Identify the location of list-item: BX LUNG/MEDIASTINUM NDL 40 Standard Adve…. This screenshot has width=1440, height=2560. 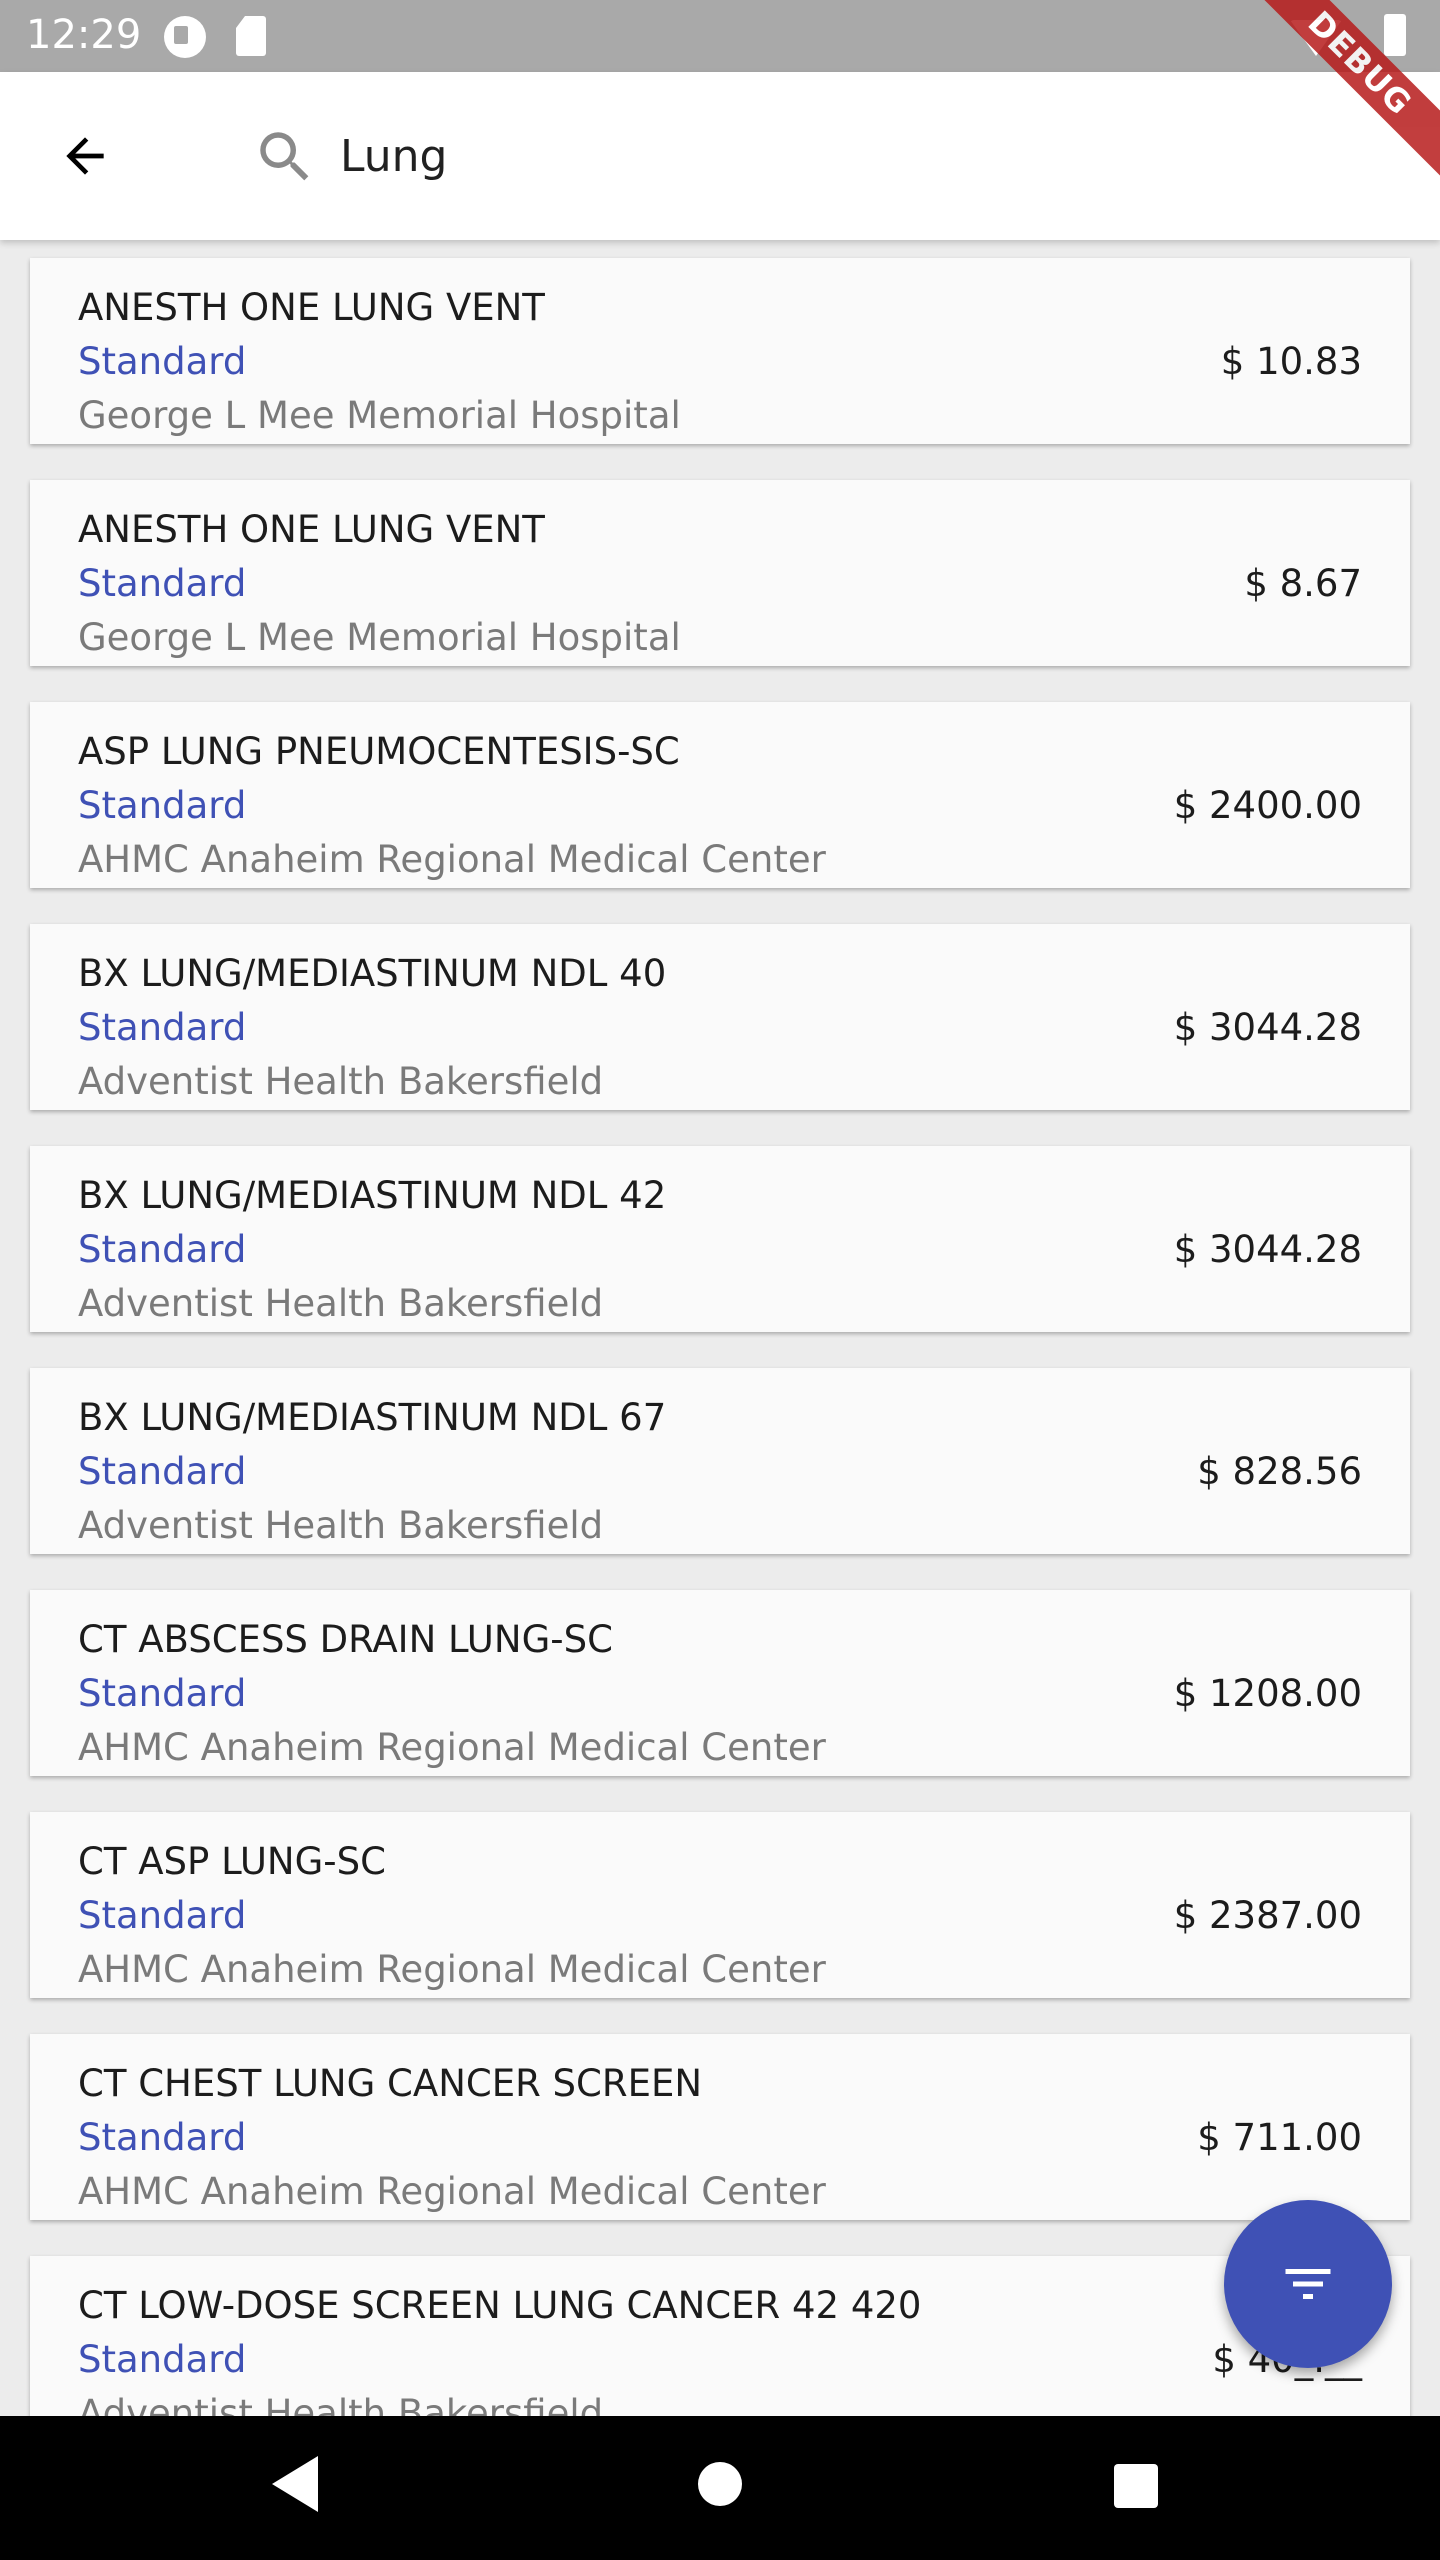
(720, 1017).